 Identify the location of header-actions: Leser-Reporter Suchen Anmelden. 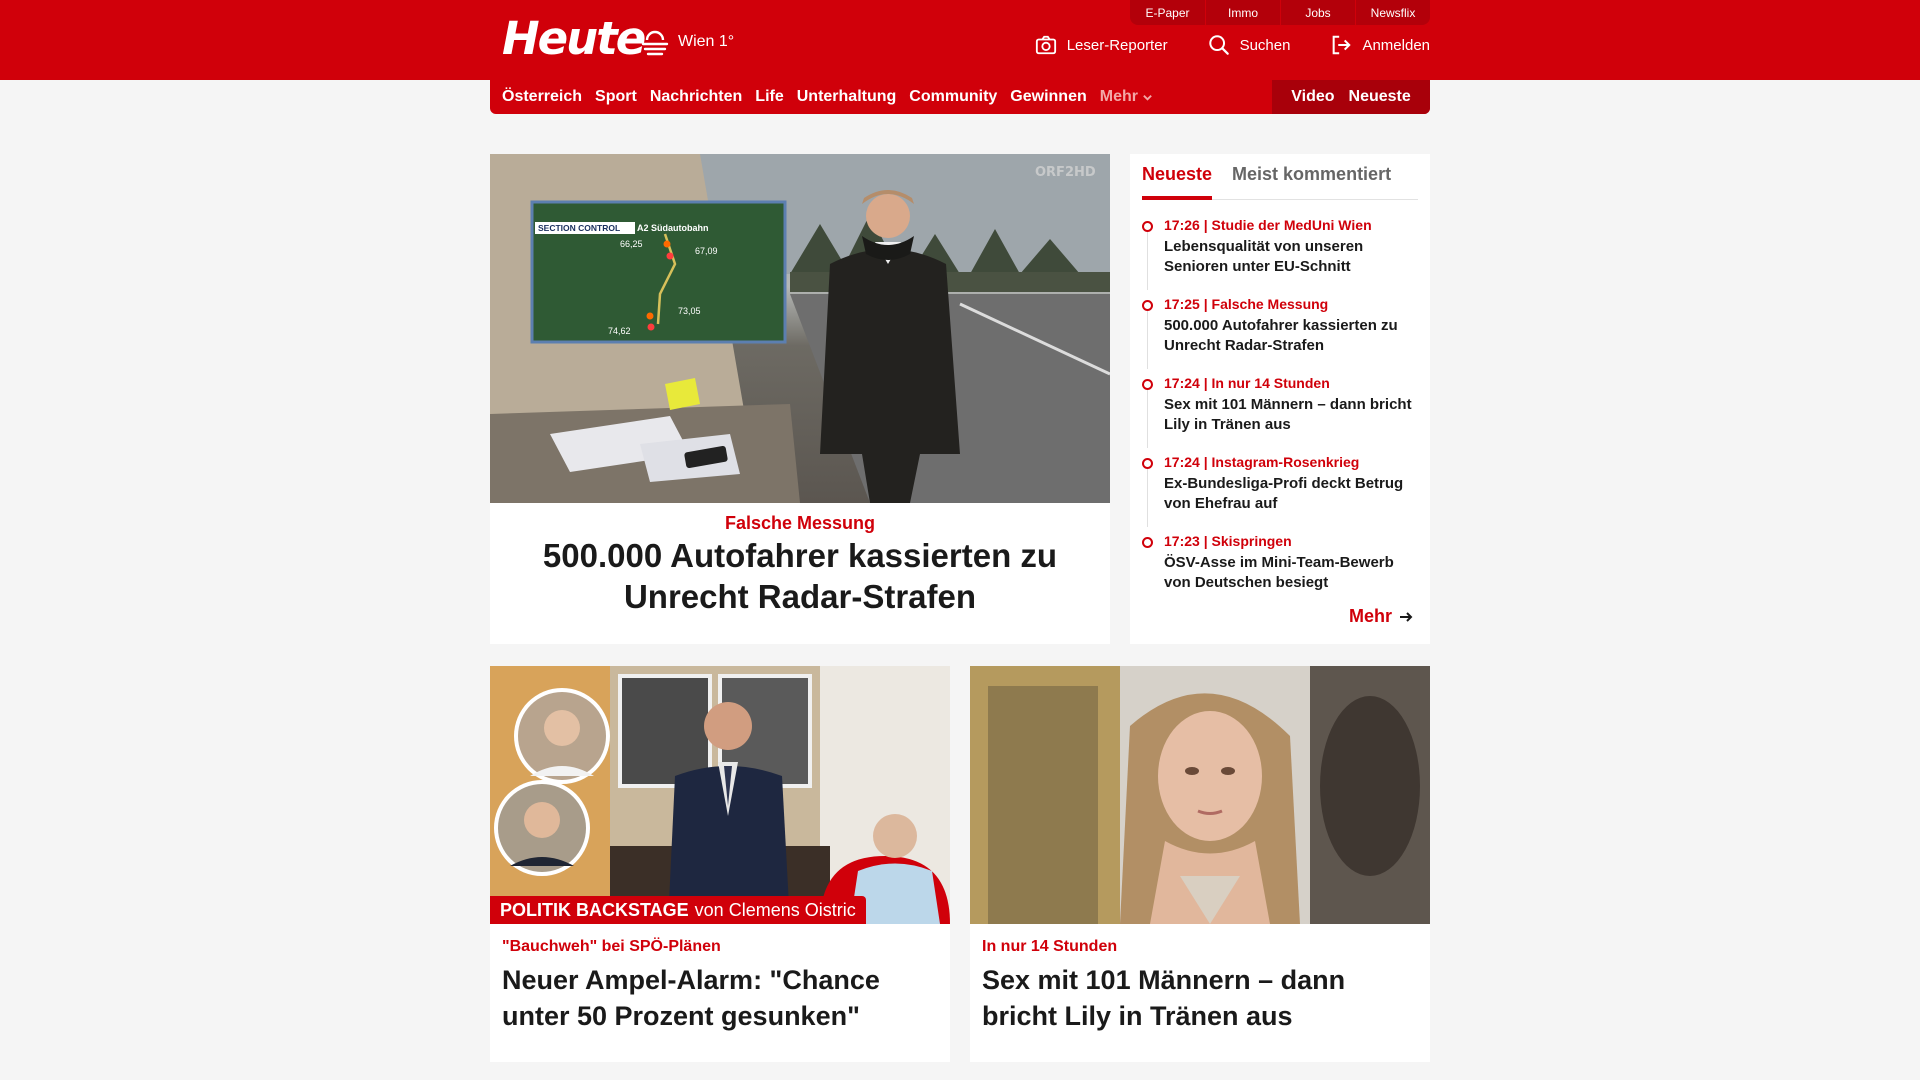
(1232, 45).